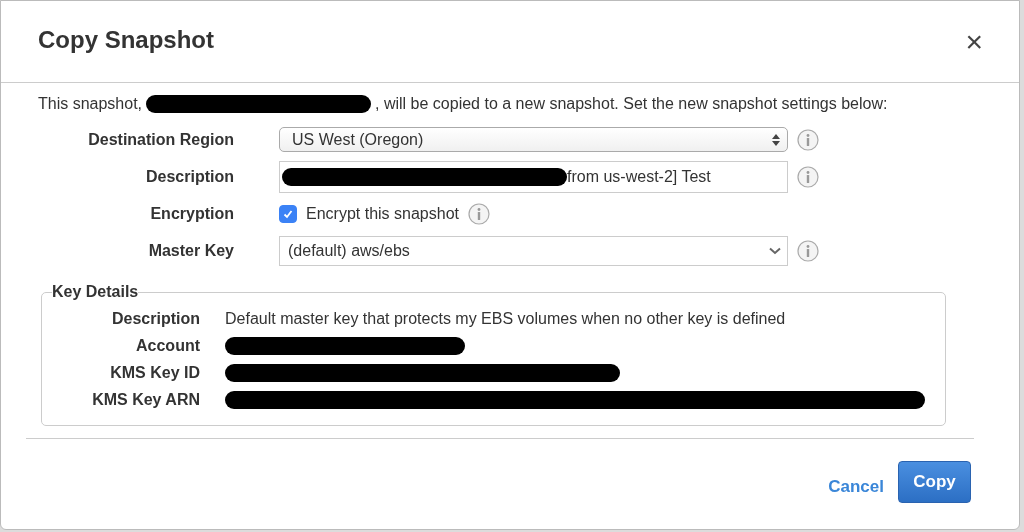 The width and height of the screenshot is (1024, 532). I want to click on dialog-title: Copy Snapshot, so click(126, 39).